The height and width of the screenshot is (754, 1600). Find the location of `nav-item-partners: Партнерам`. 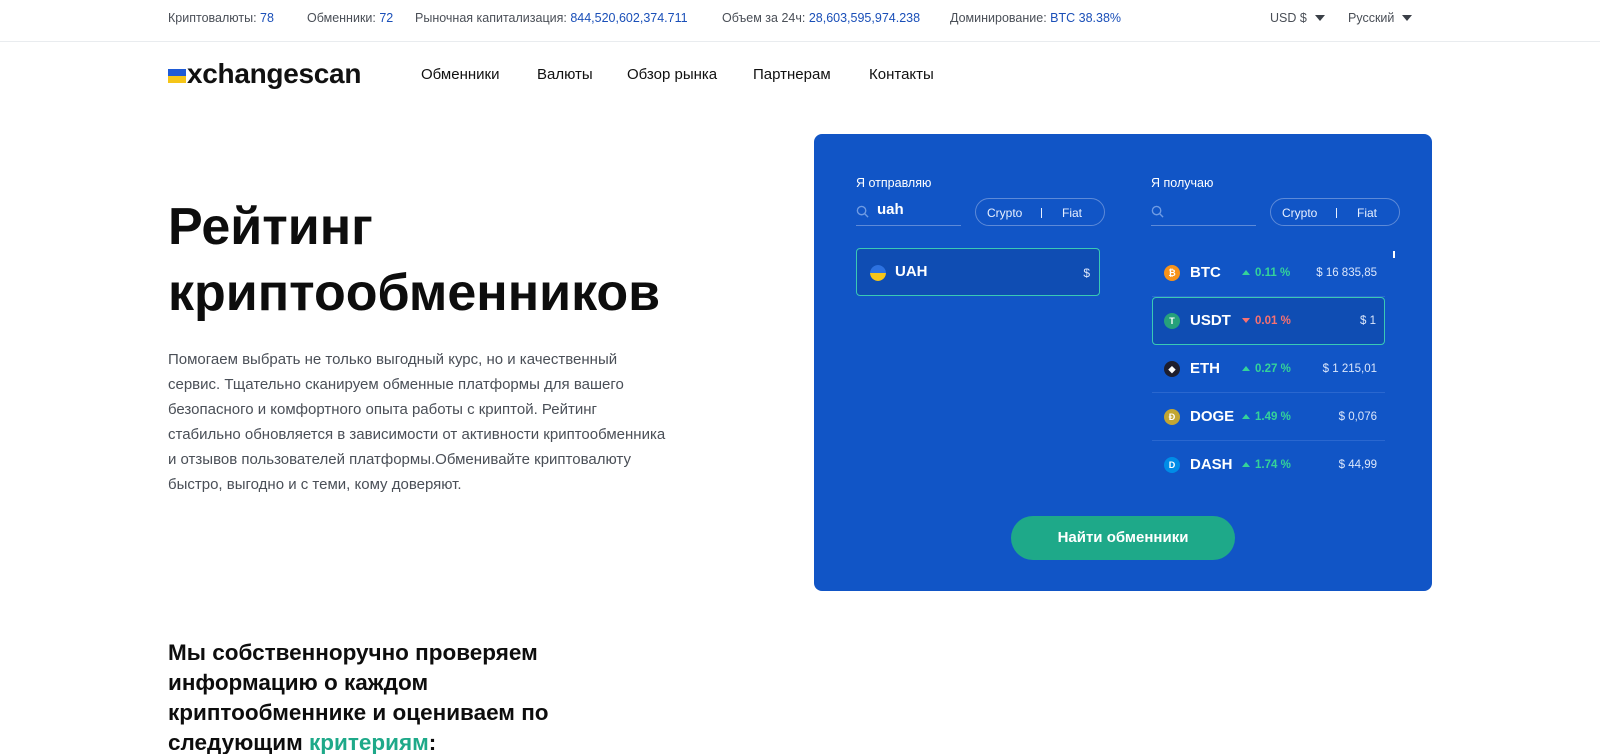

nav-item-partners: Партнерам is located at coordinates (792, 74).